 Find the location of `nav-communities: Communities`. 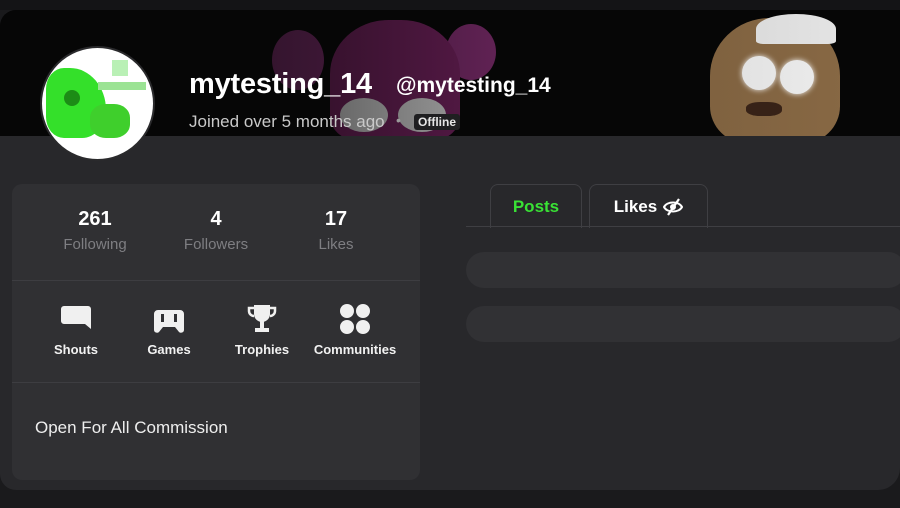

nav-communities: Communities is located at coordinates (355, 329).